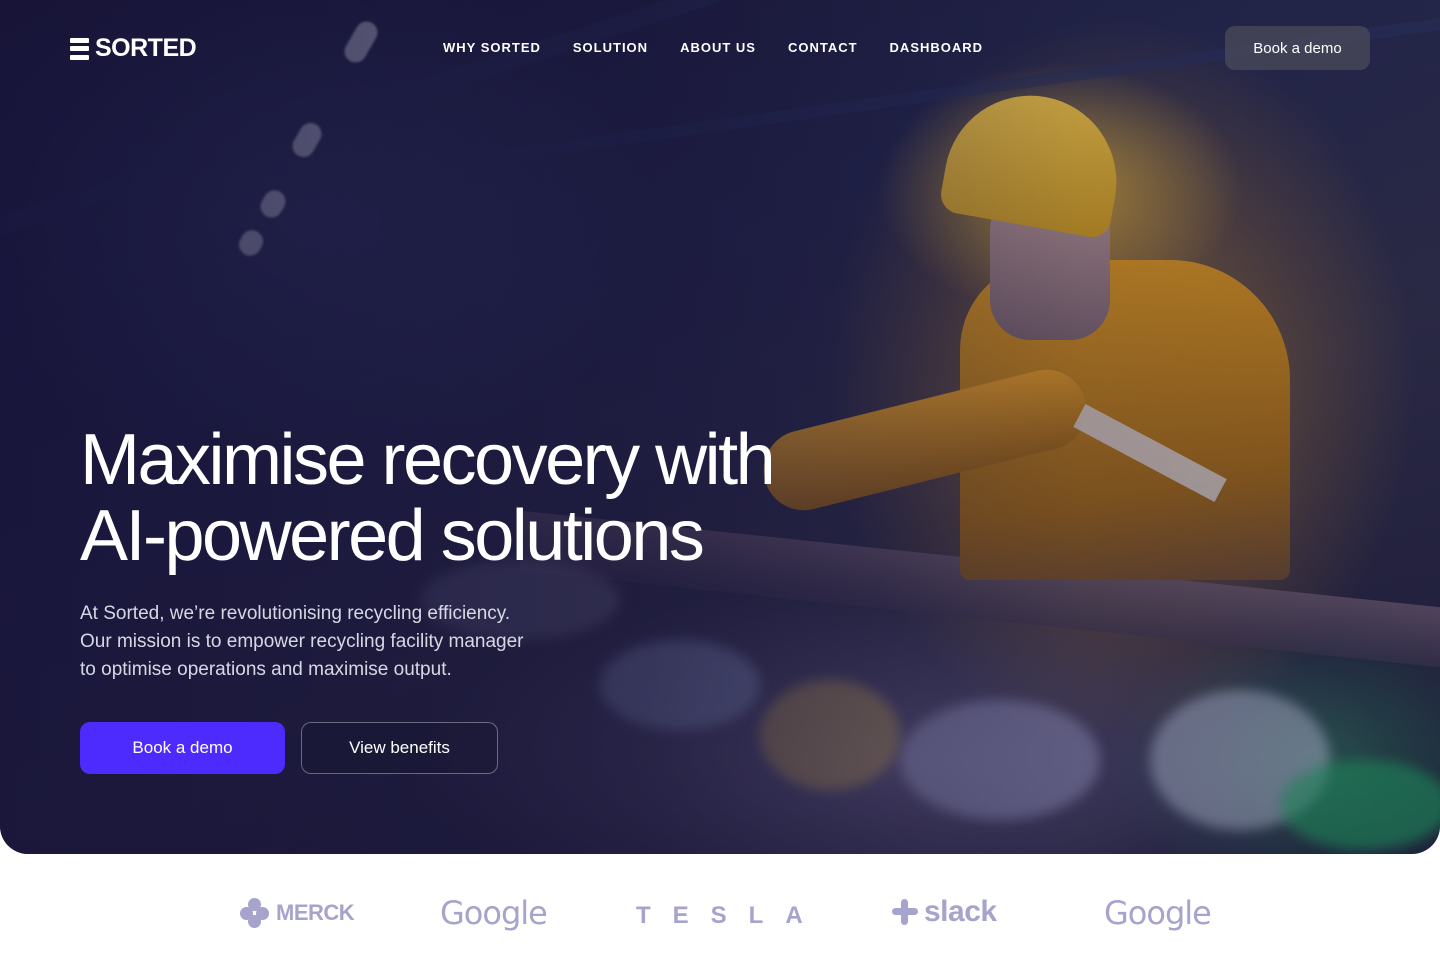 The height and width of the screenshot is (972, 1440). What do you see at coordinates (823, 47) in the screenshot?
I see `nav-link-contact: CONTACT` at bounding box center [823, 47].